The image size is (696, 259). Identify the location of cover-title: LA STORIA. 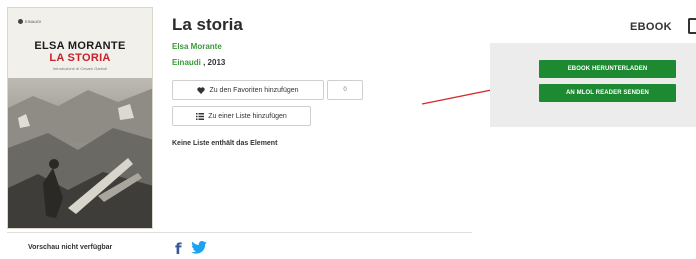
(80, 58).